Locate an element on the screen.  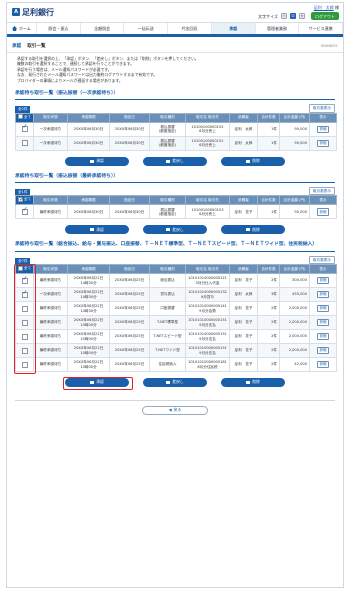
row-status: 最終承認待ち is located at coordinates (50, 309).